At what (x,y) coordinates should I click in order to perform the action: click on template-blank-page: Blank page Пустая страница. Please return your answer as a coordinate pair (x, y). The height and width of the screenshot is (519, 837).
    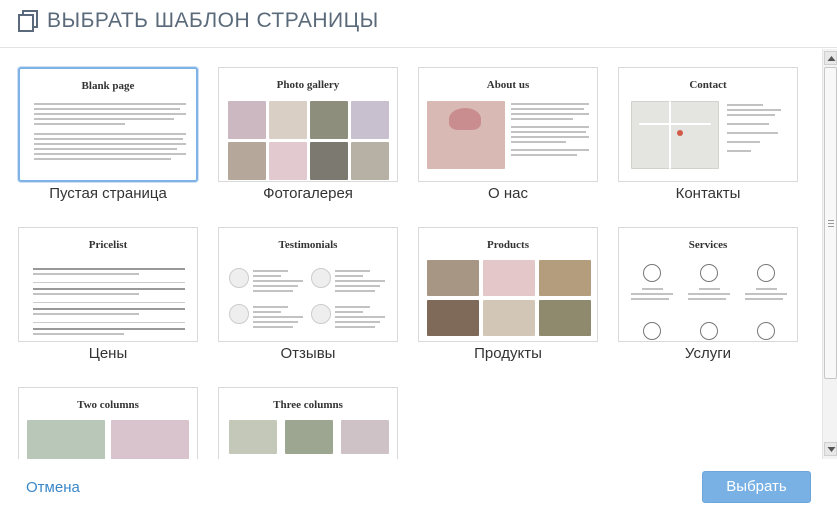
    Looking at the image, I should click on (108, 134).